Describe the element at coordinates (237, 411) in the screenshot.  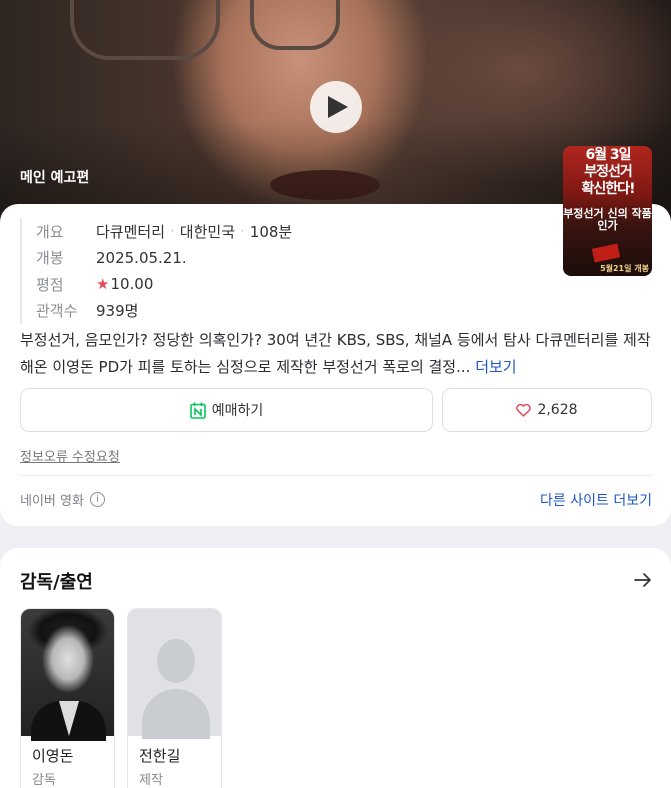
I see `book-ticket-label: 예매하기` at that location.